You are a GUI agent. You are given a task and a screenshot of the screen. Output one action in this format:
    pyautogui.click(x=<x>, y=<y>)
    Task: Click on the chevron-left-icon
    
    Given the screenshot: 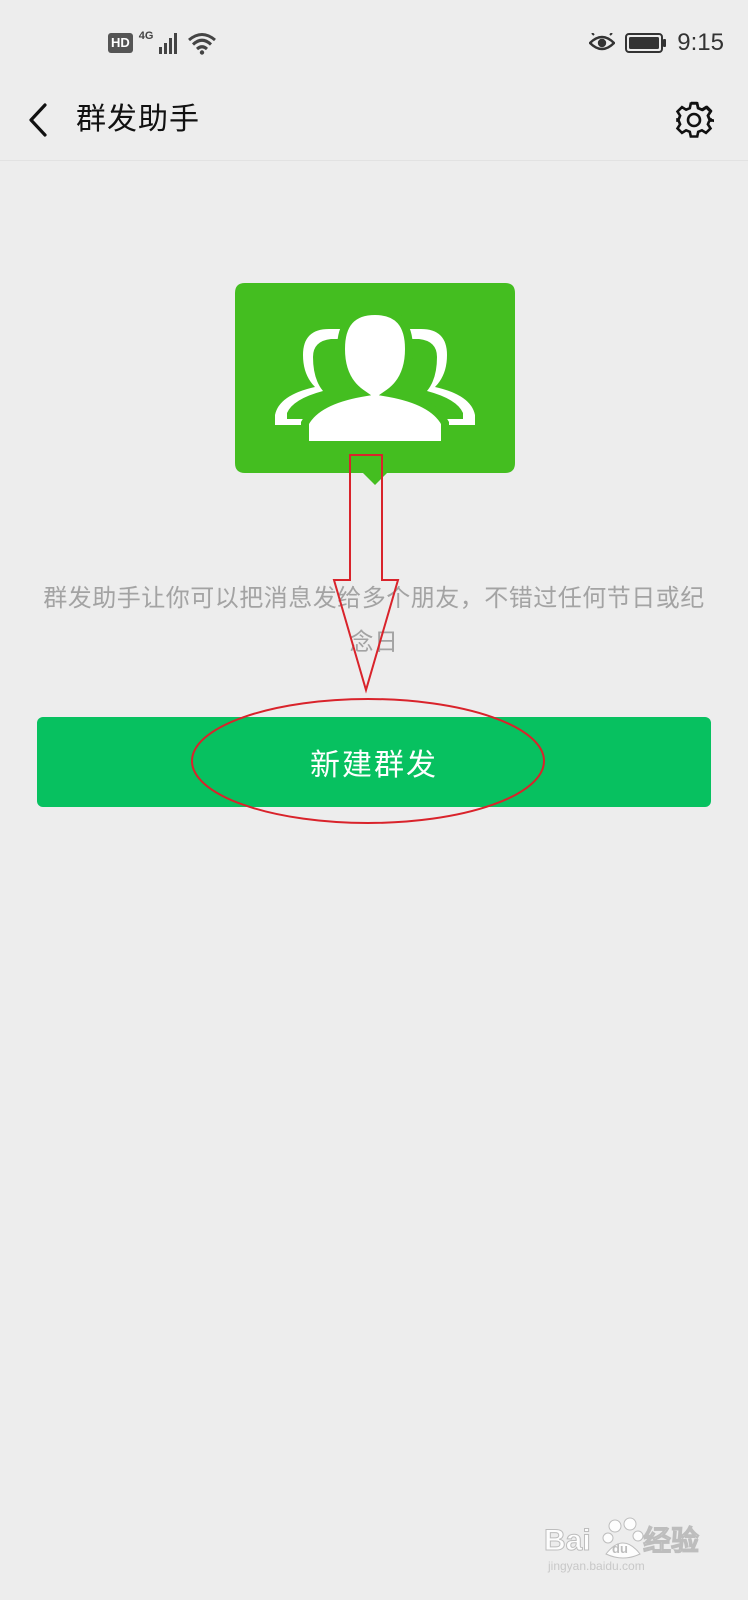 What is the action you would take?
    pyautogui.click(x=38, y=120)
    